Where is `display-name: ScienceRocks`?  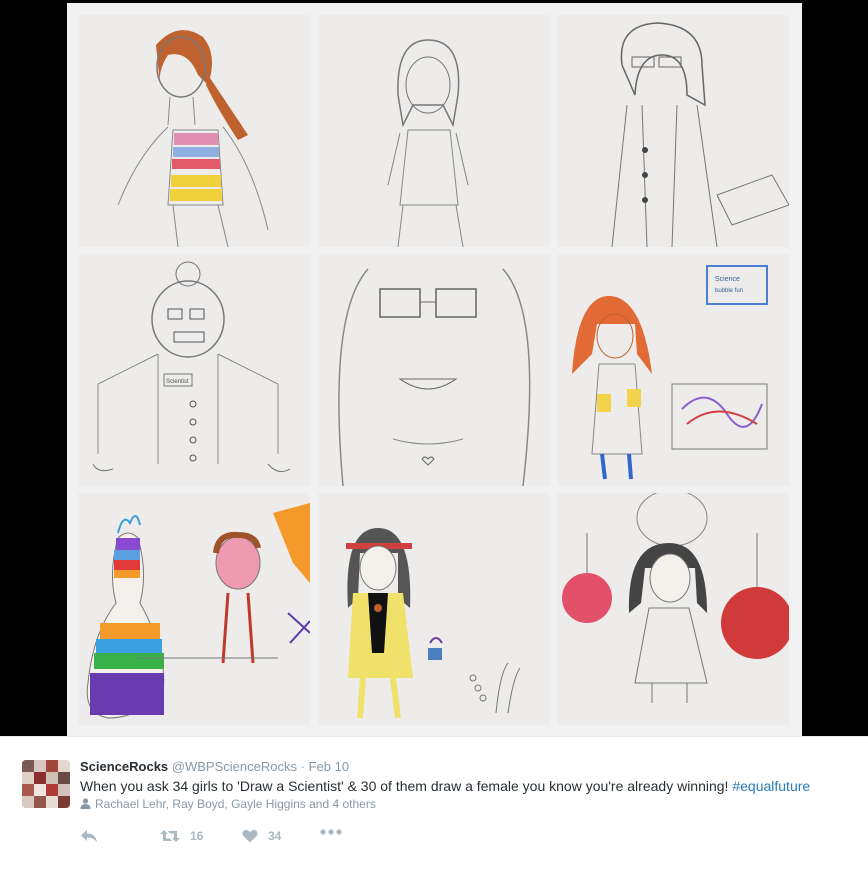 display-name: ScienceRocks is located at coordinates (124, 766).